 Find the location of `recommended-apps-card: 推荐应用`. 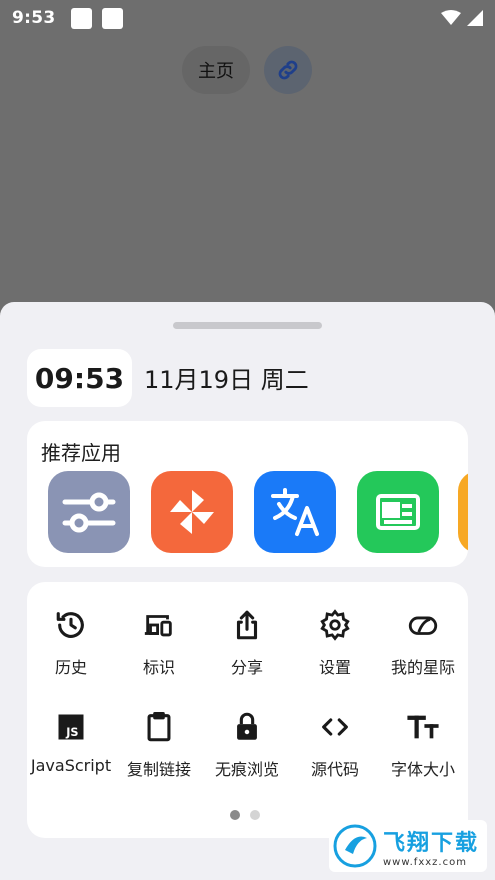

recommended-apps-card: 推荐应用 is located at coordinates (247, 494).